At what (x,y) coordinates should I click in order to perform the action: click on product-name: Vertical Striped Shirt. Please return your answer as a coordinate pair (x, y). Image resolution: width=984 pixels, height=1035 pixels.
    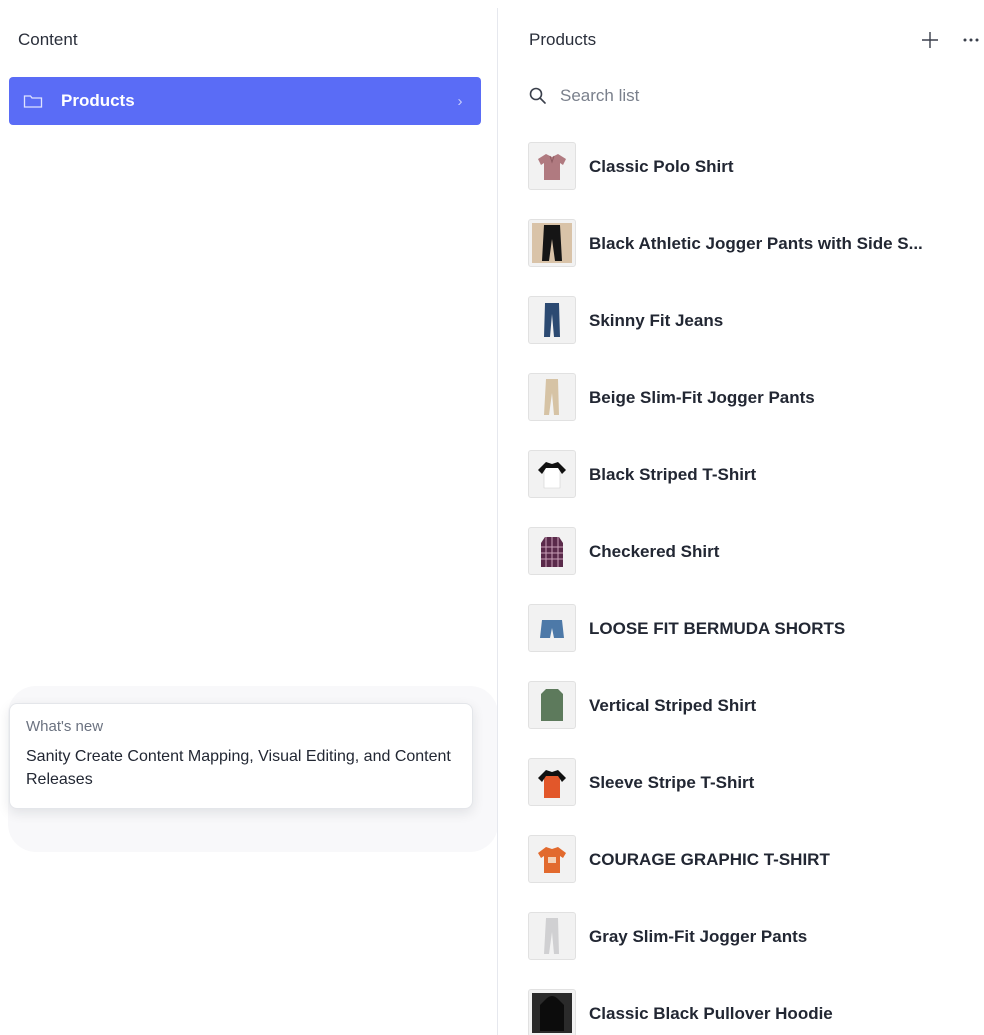
    Looking at the image, I should click on (673, 705).